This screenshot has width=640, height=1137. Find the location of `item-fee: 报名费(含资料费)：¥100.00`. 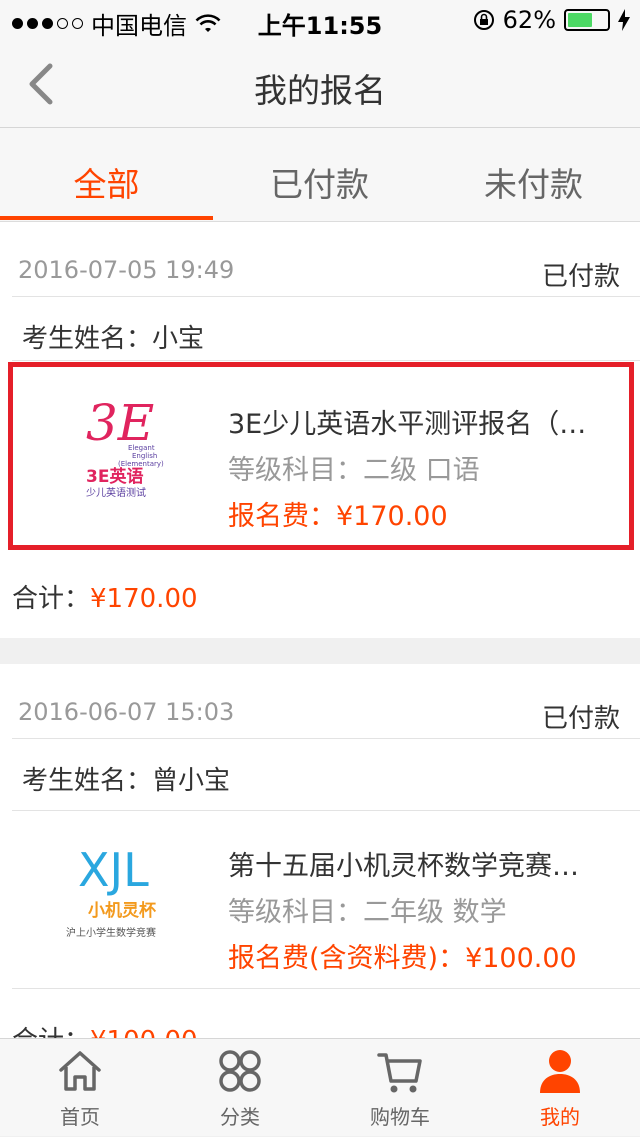

item-fee: 报名费(含资料费)：¥100.00 is located at coordinates (402, 958).